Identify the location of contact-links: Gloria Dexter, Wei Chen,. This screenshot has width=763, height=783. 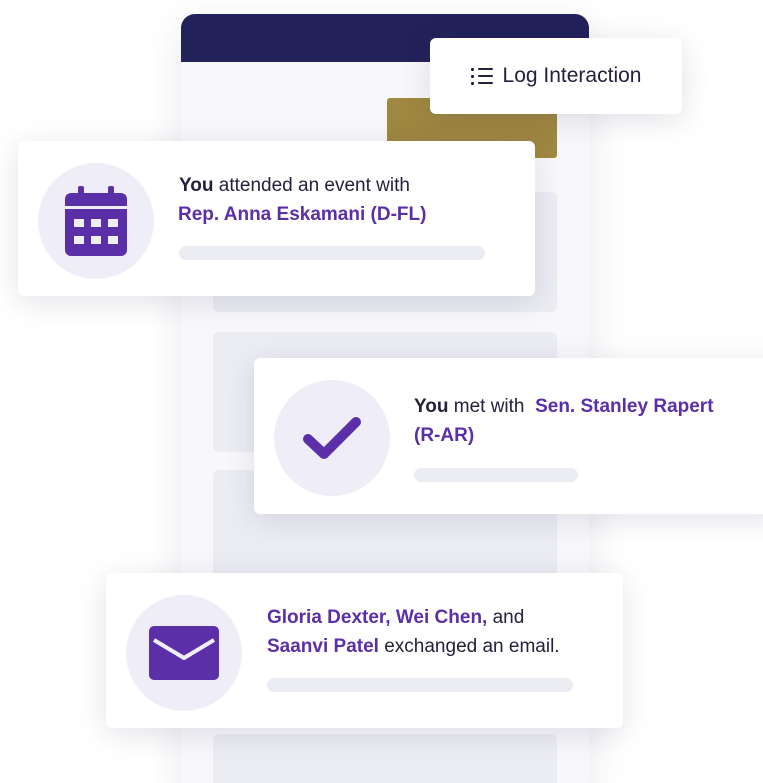
(377, 617).